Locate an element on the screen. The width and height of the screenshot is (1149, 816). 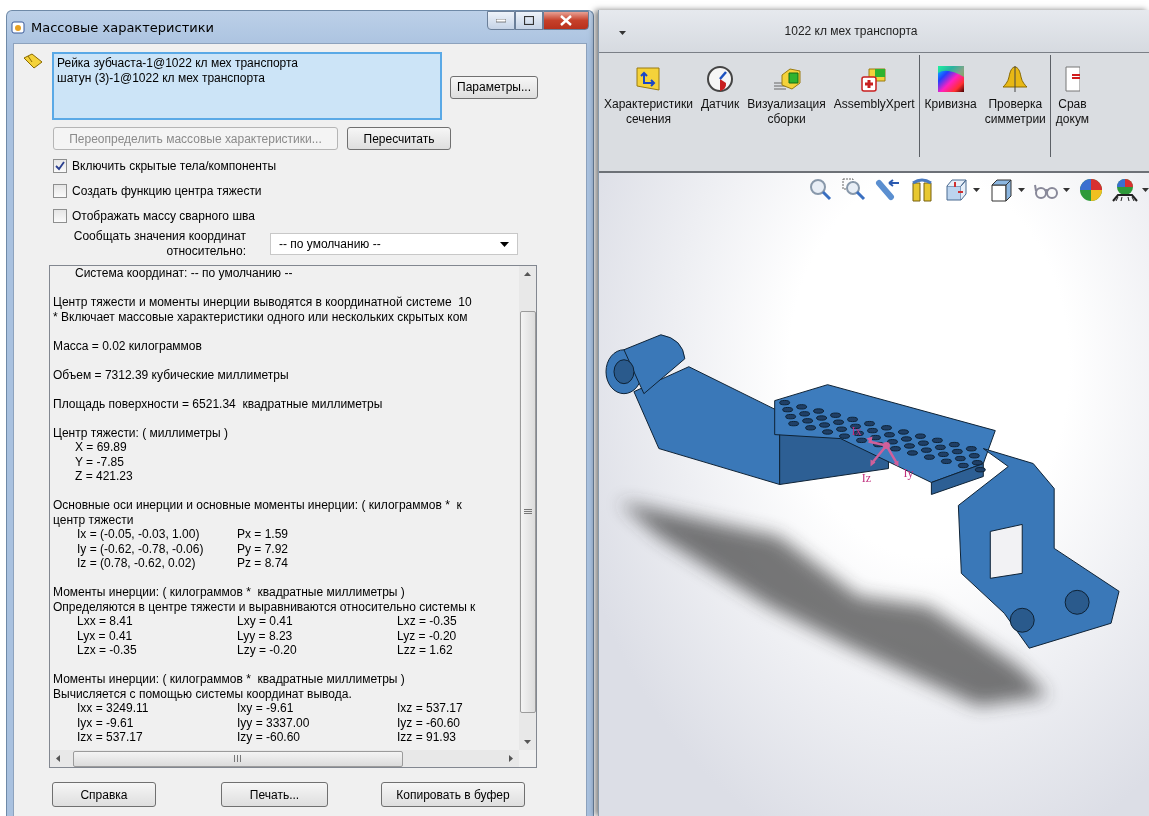
report-line: Вычисляется с помощью системы координат вывода. is located at coordinates (203, 693).